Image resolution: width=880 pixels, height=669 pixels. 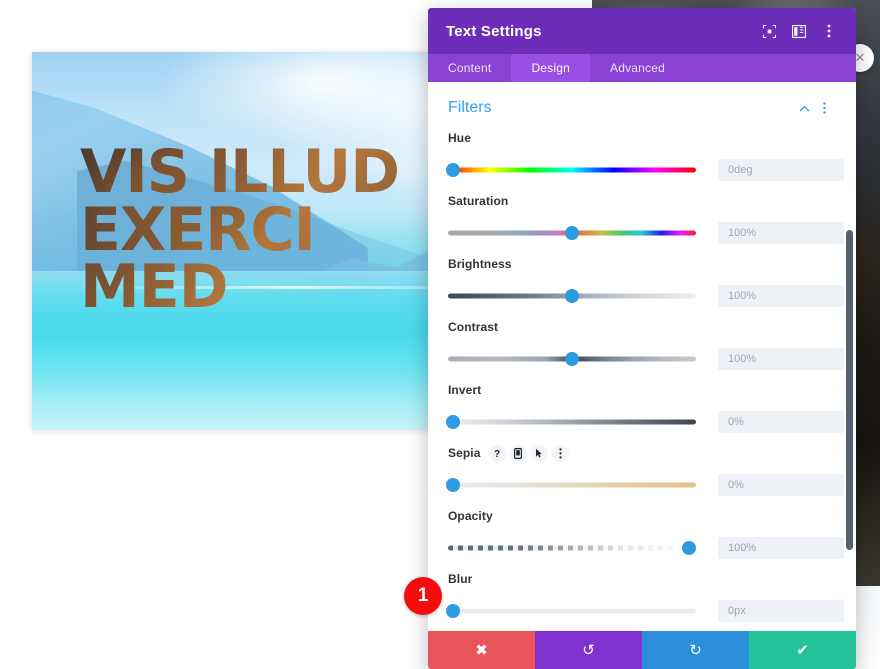 I want to click on tab-advanced: Advanced, so click(x=637, y=68).